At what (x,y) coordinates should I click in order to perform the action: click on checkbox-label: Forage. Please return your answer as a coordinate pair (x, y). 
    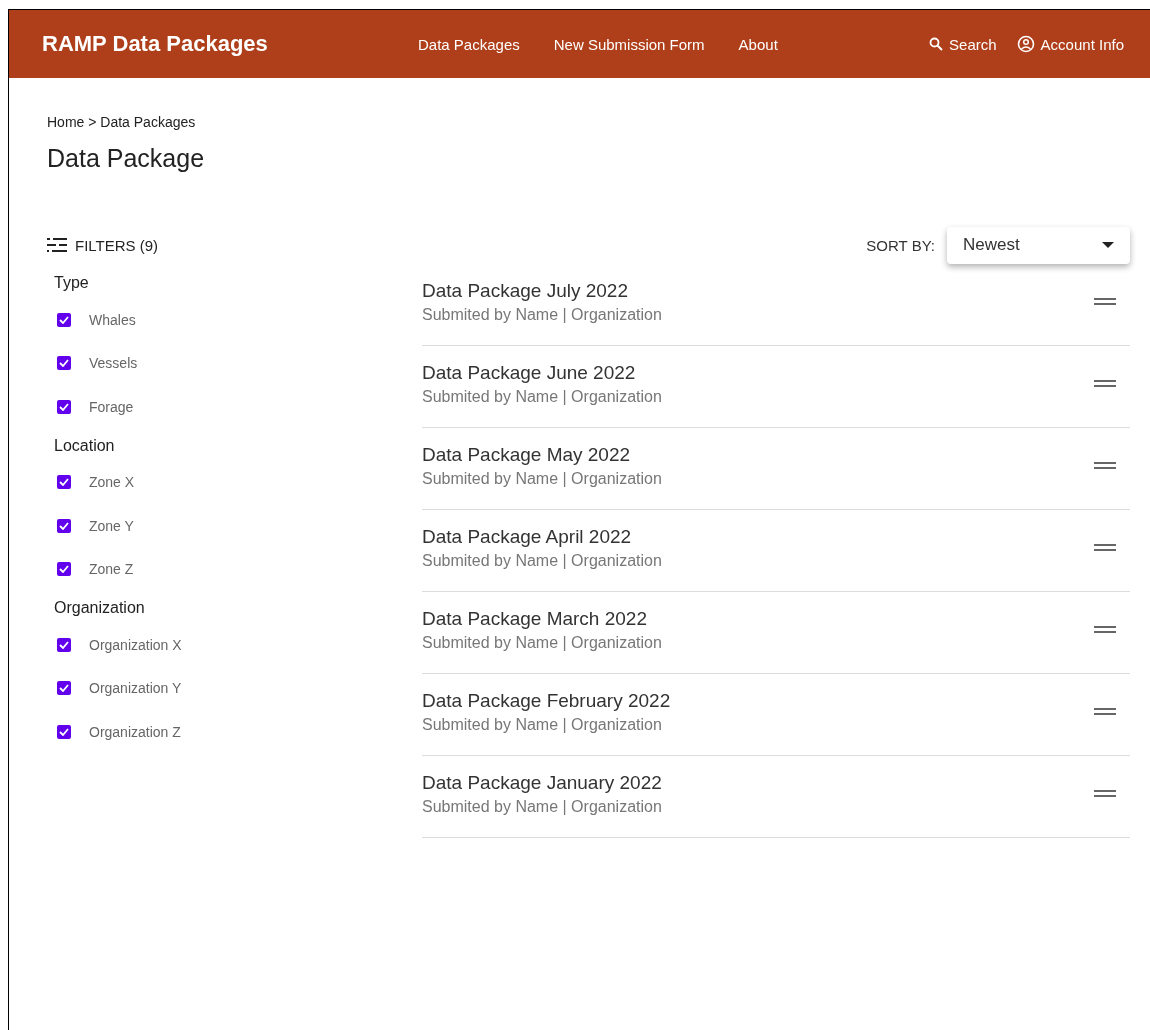
    Looking at the image, I should click on (111, 406).